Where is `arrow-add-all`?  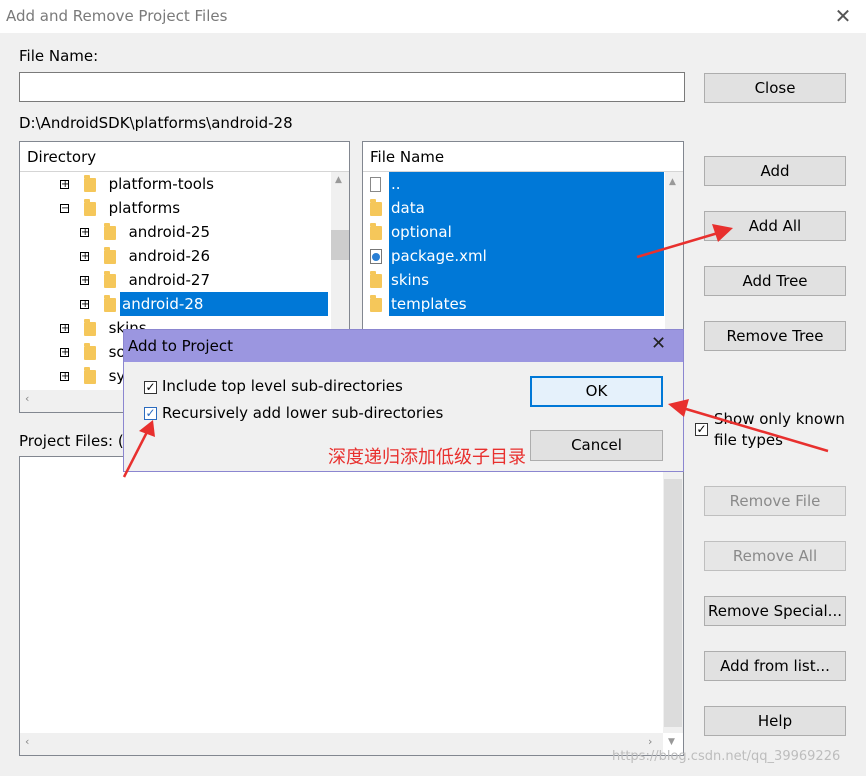 arrow-add-all is located at coordinates (677, 245).